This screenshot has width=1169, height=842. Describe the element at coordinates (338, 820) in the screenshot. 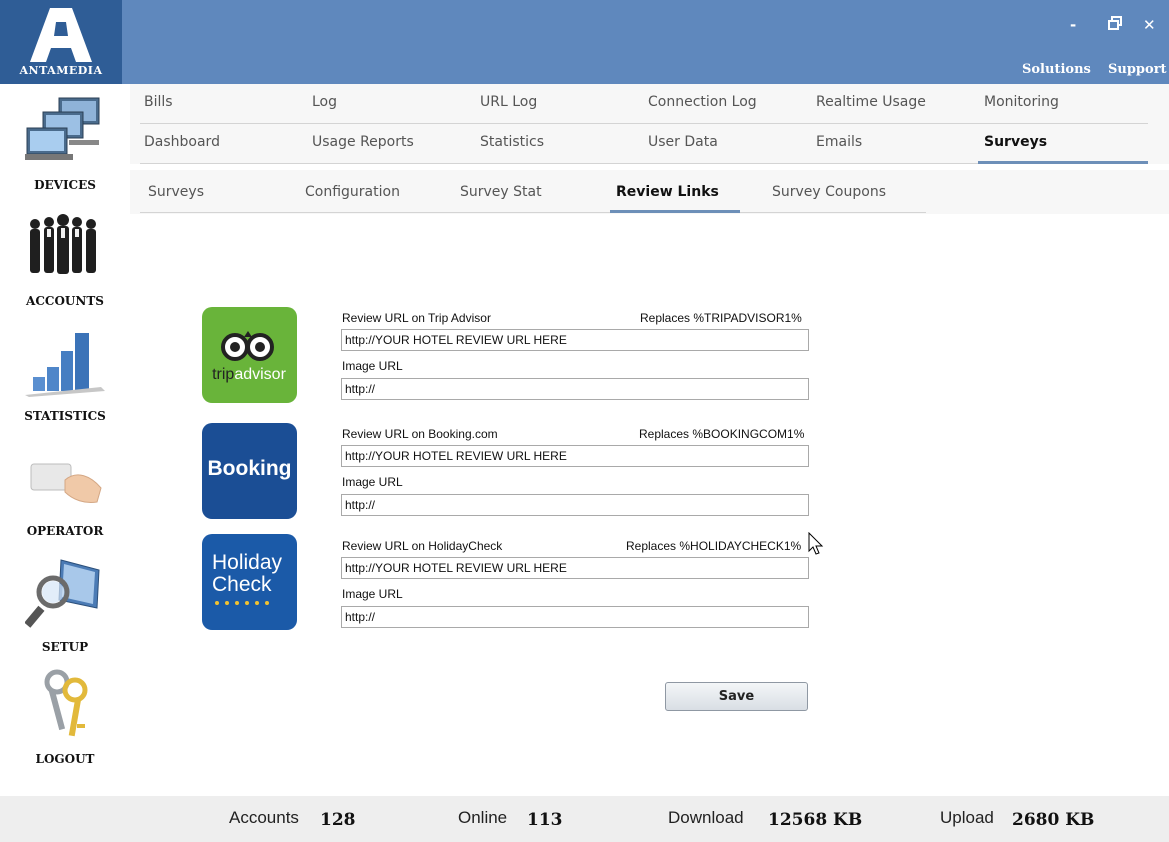

I see `accounts-value: 128` at that location.